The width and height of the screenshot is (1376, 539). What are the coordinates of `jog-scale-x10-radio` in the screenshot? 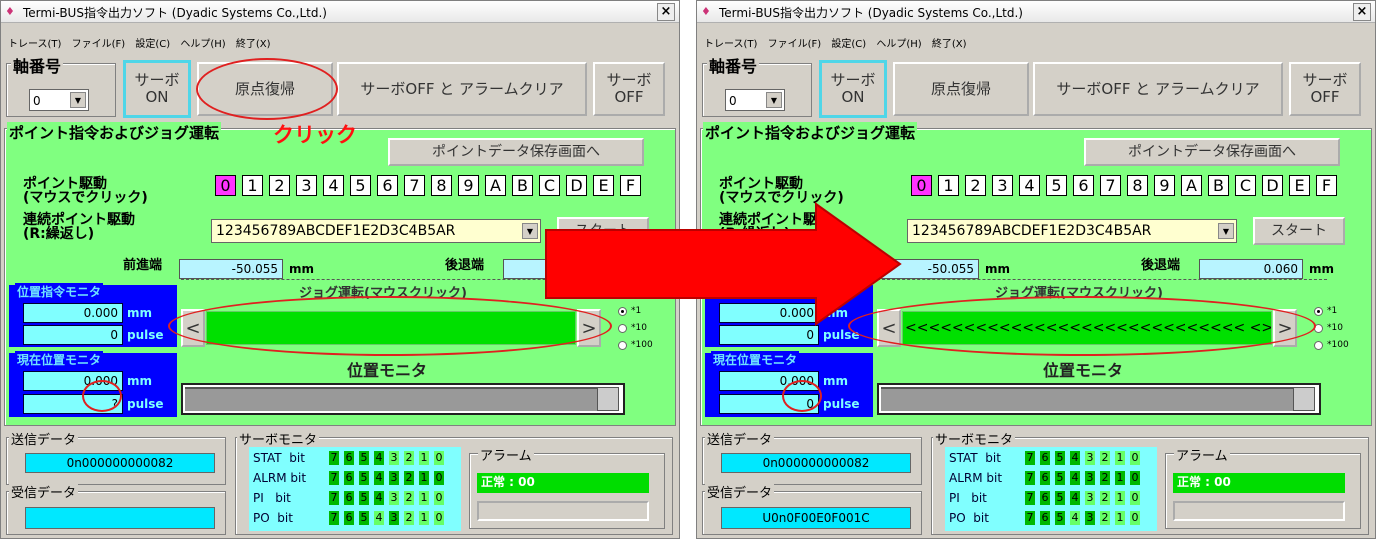 It's located at (622, 328).